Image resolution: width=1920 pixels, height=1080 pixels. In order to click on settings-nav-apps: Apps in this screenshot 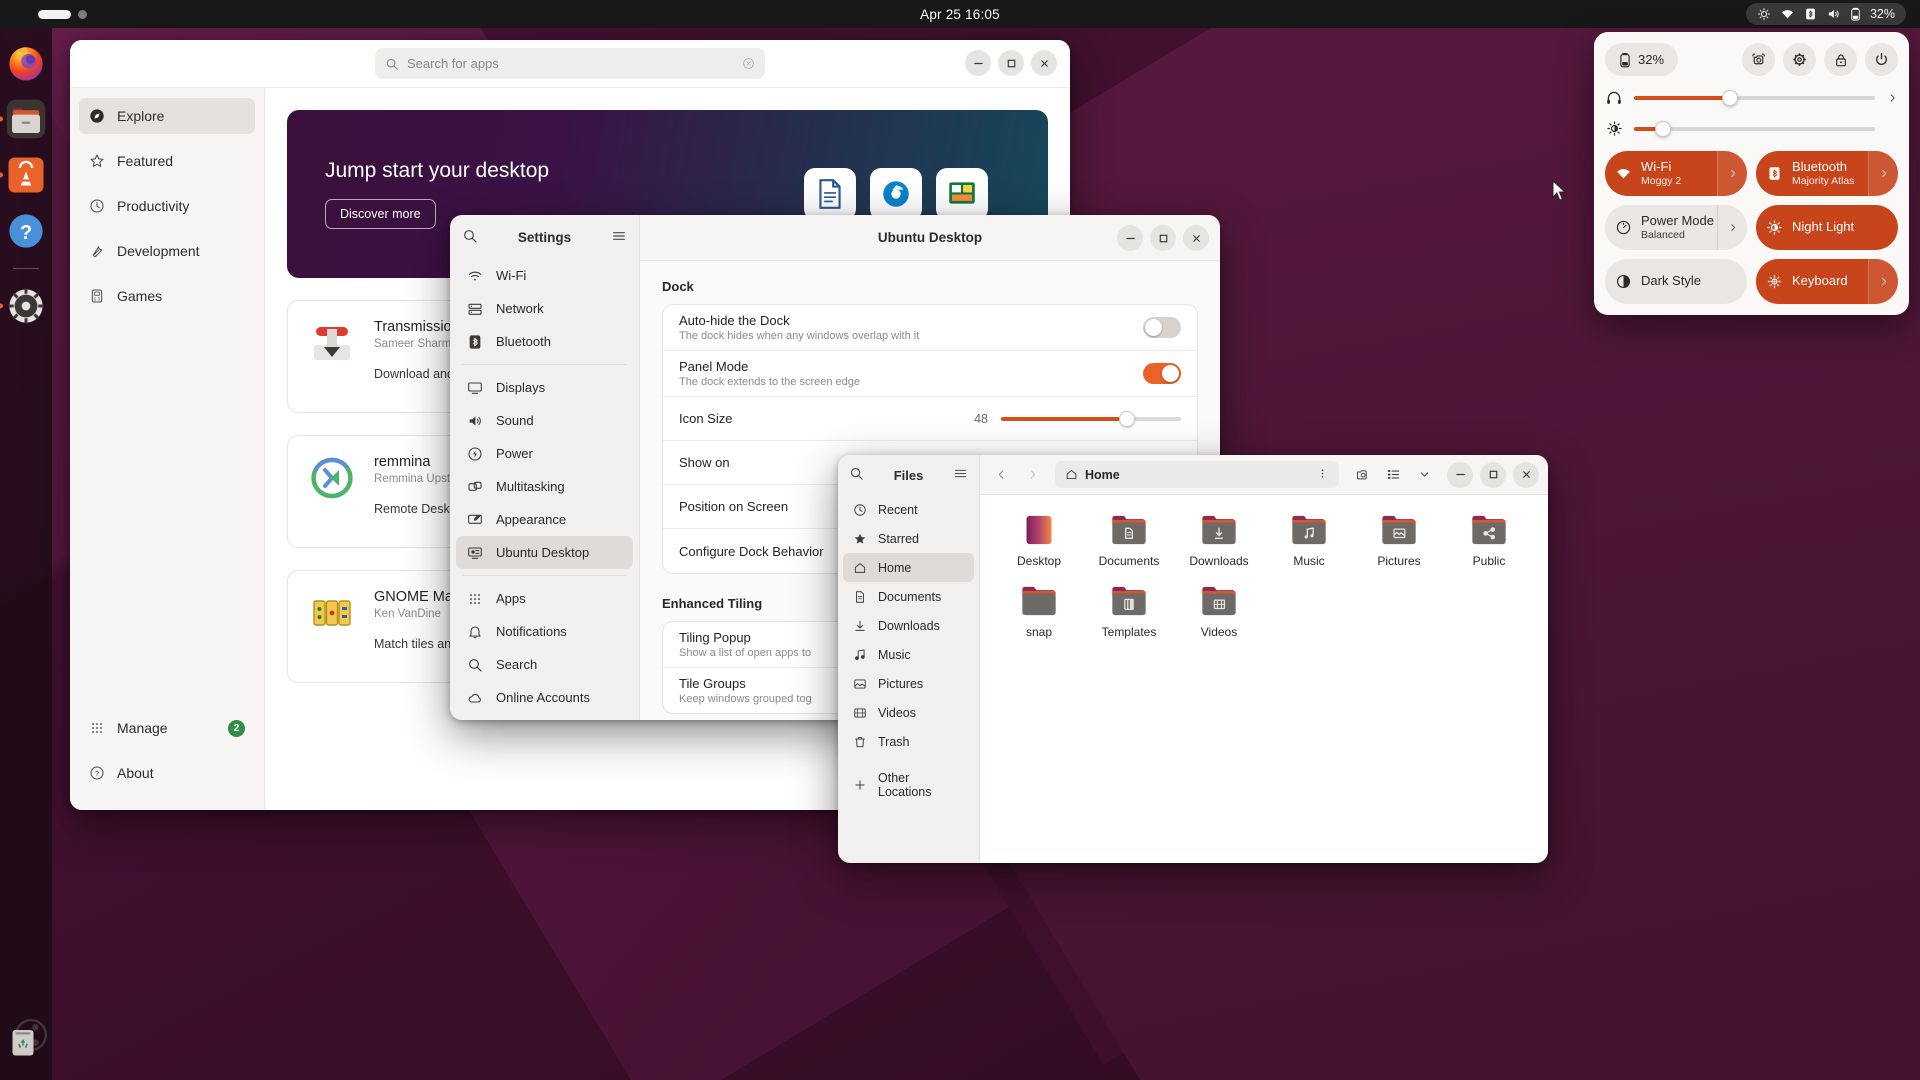, I will do `click(544, 598)`.